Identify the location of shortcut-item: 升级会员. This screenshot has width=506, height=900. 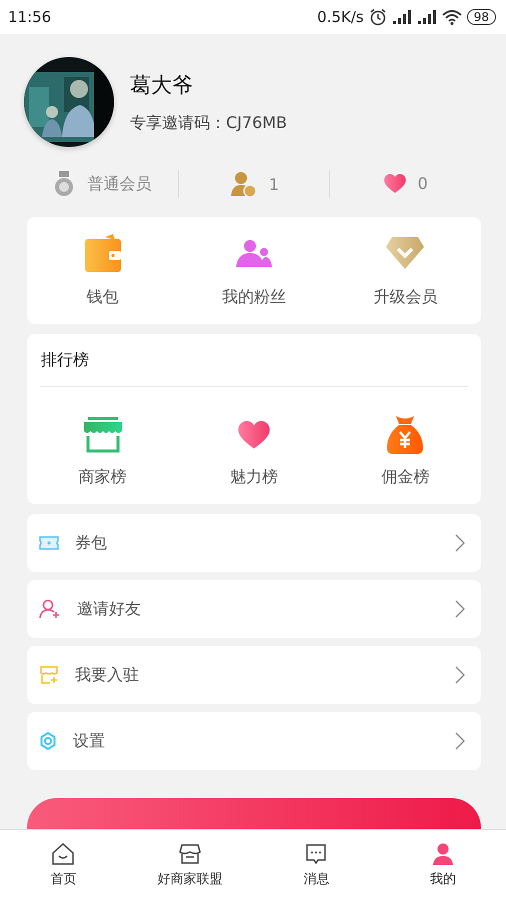
(405, 270).